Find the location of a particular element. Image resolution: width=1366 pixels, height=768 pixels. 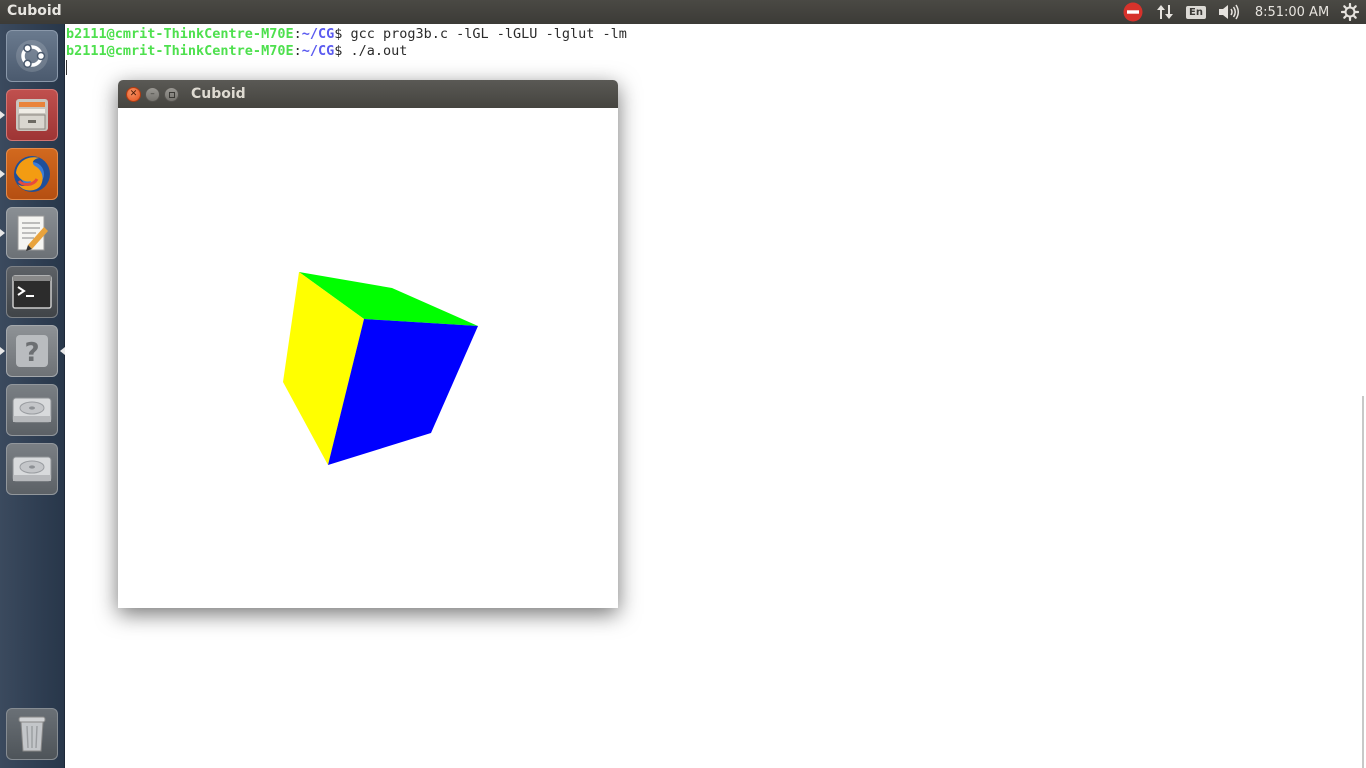

files-icon is located at coordinates (32, 115).